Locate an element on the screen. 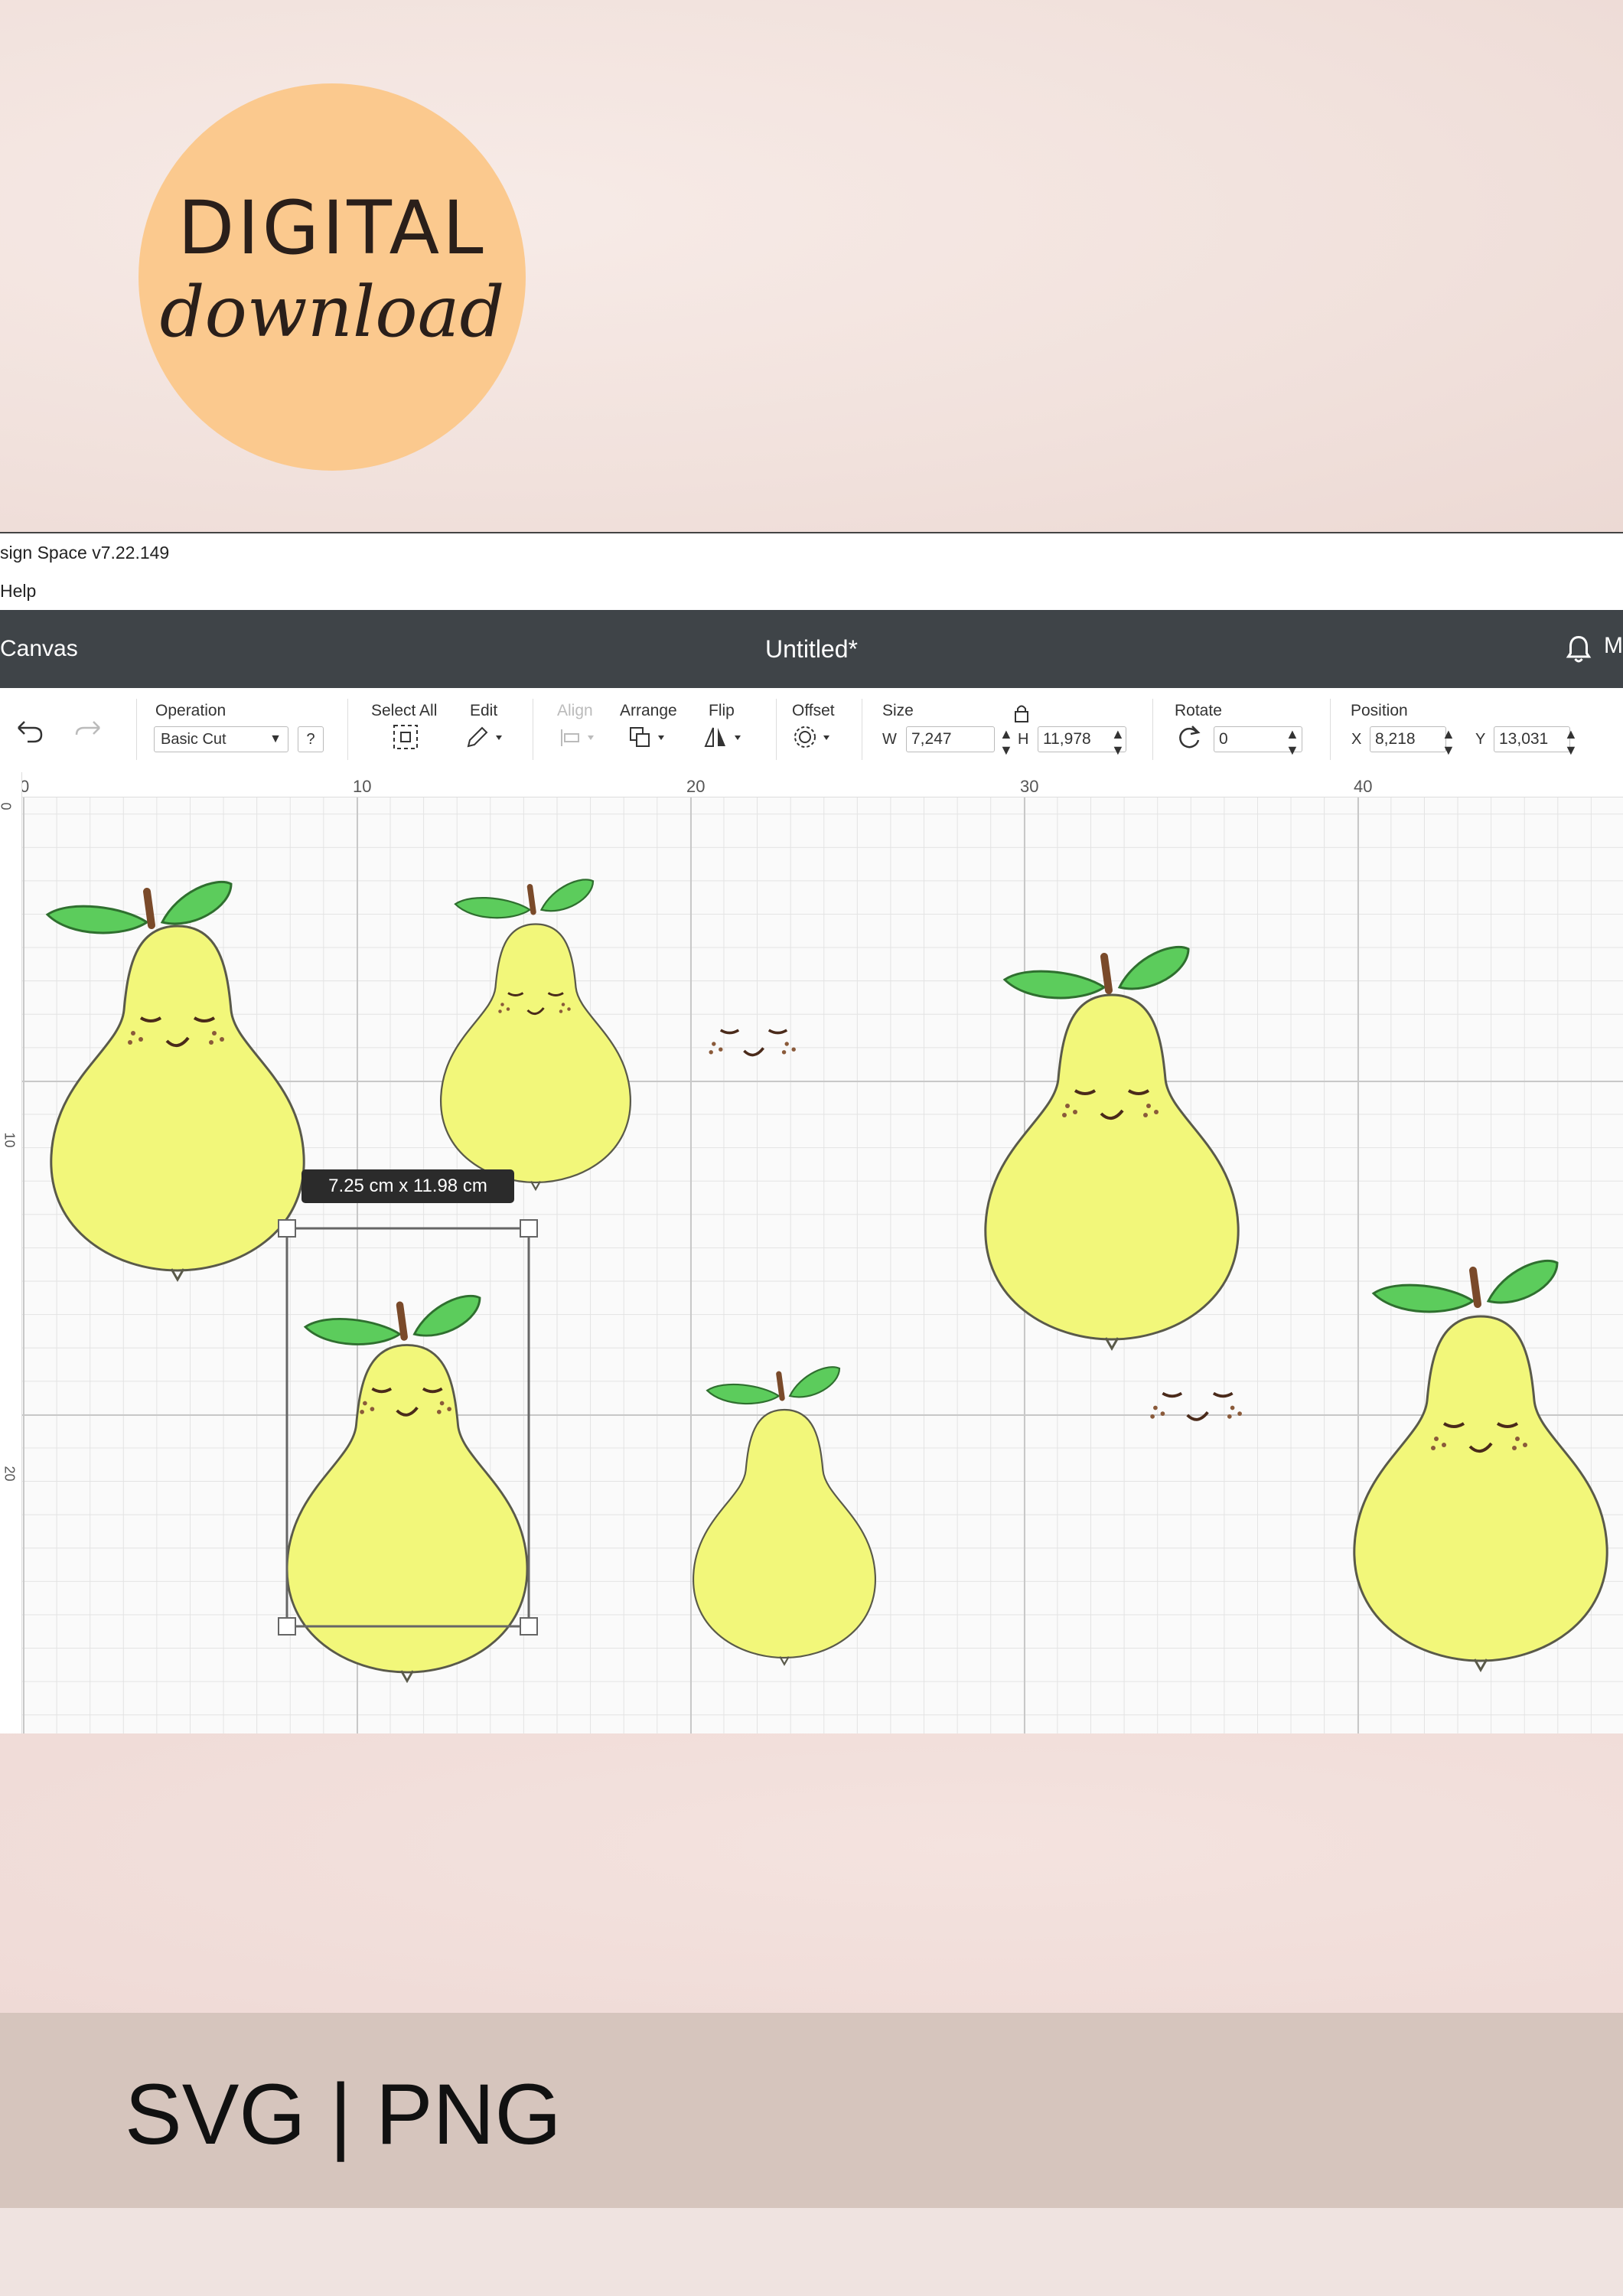  selection-dimensions-tooltip: 7.25 cm x 11.98 cm is located at coordinates (407, 1186).